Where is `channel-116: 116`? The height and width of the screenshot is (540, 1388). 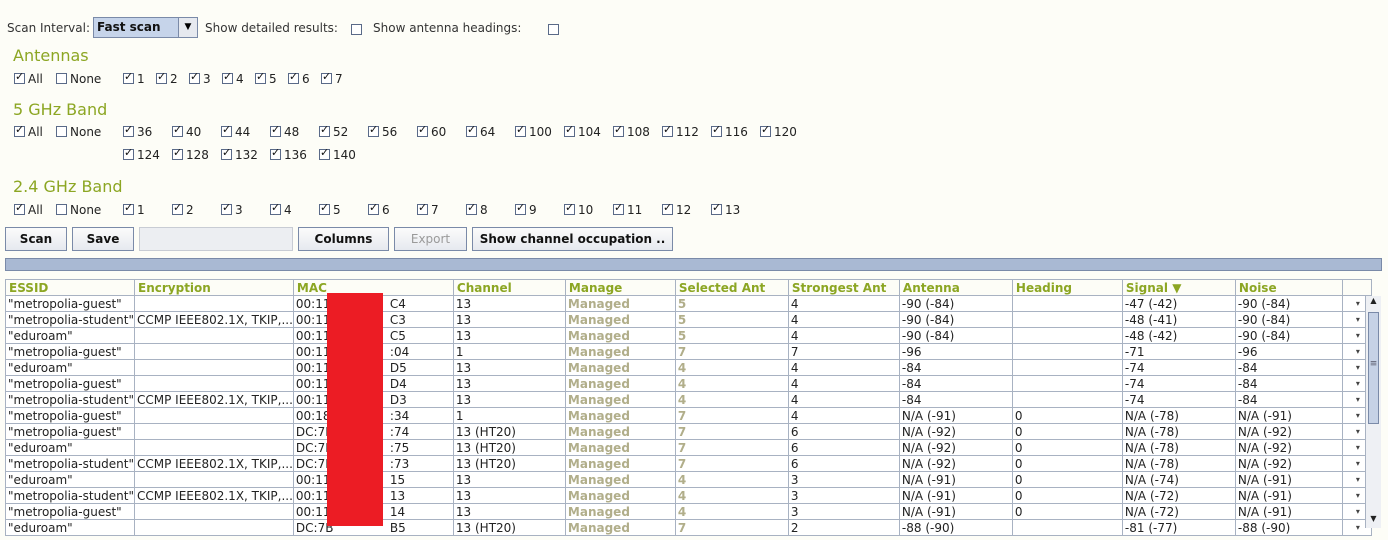 channel-116: 116 is located at coordinates (729, 131).